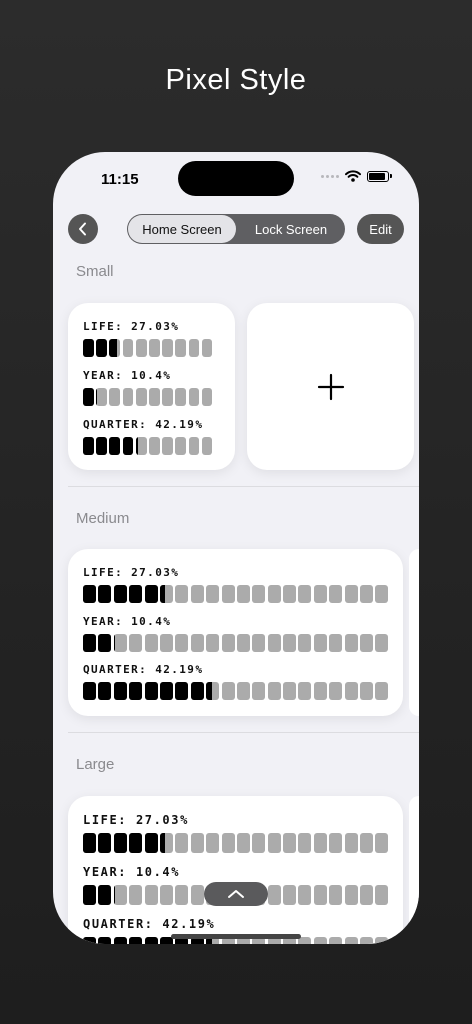 The height and width of the screenshot is (1024, 472). I want to click on add-widget-button, so click(330, 386).